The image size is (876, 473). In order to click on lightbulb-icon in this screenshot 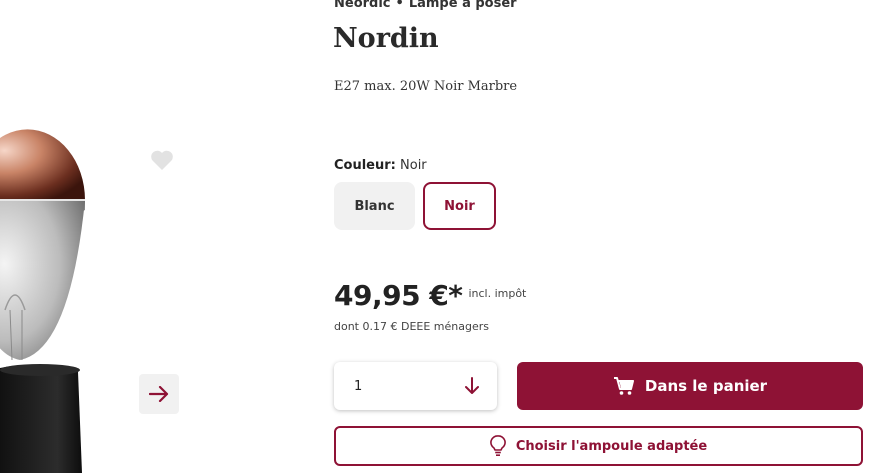, I will do `click(497, 446)`.